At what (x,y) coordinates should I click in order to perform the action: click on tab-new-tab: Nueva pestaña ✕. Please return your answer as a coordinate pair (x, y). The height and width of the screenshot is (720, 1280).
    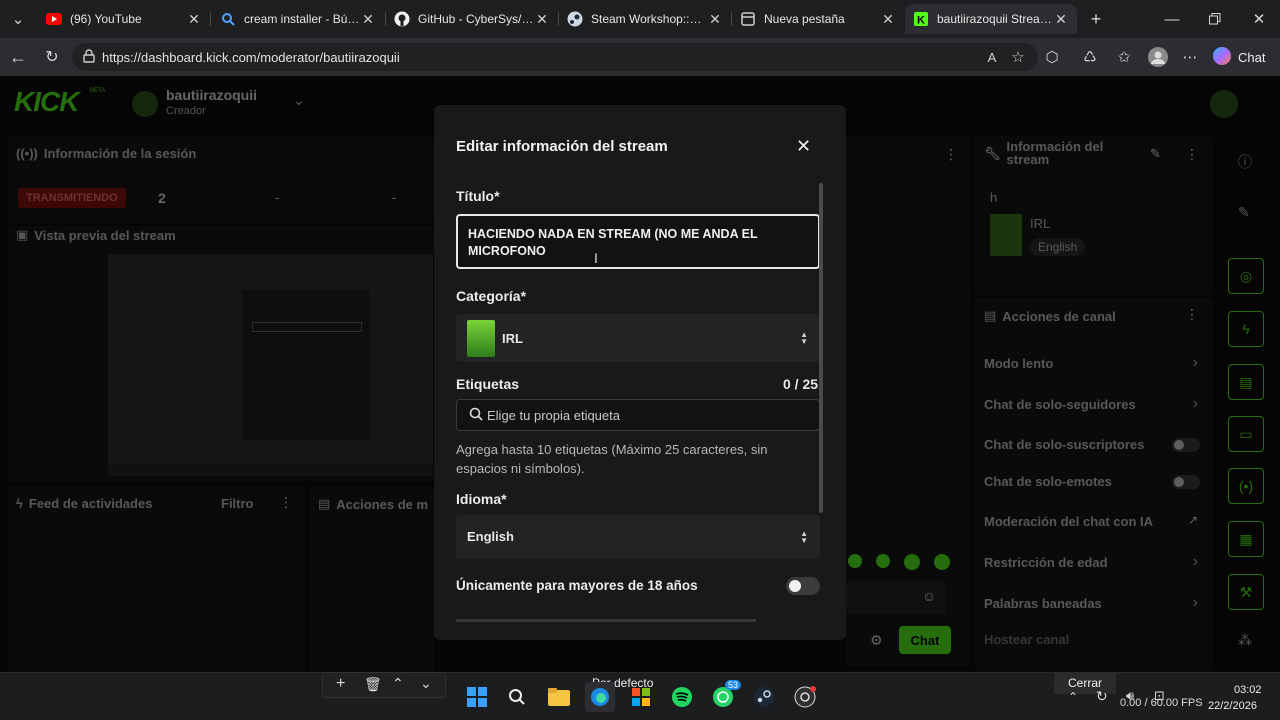
    Looking at the image, I should click on (818, 19).